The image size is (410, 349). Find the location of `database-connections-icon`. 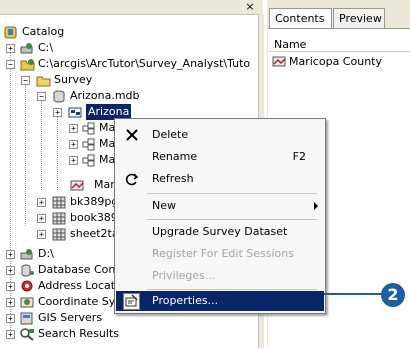

database-connections-icon is located at coordinates (27, 270).